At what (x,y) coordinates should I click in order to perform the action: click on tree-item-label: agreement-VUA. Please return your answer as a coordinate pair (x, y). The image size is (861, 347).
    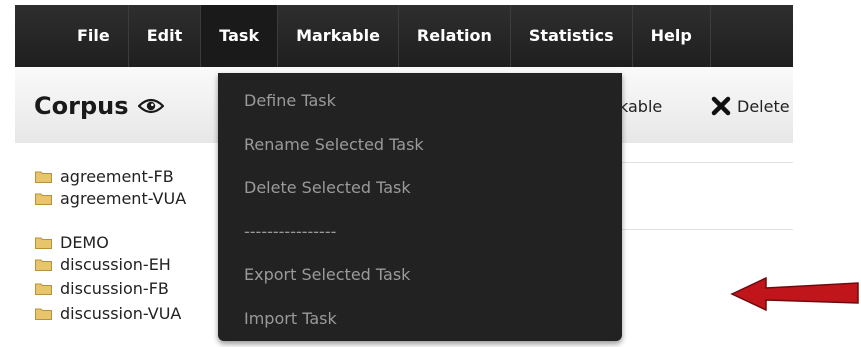
    Looking at the image, I should click on (123, 198).